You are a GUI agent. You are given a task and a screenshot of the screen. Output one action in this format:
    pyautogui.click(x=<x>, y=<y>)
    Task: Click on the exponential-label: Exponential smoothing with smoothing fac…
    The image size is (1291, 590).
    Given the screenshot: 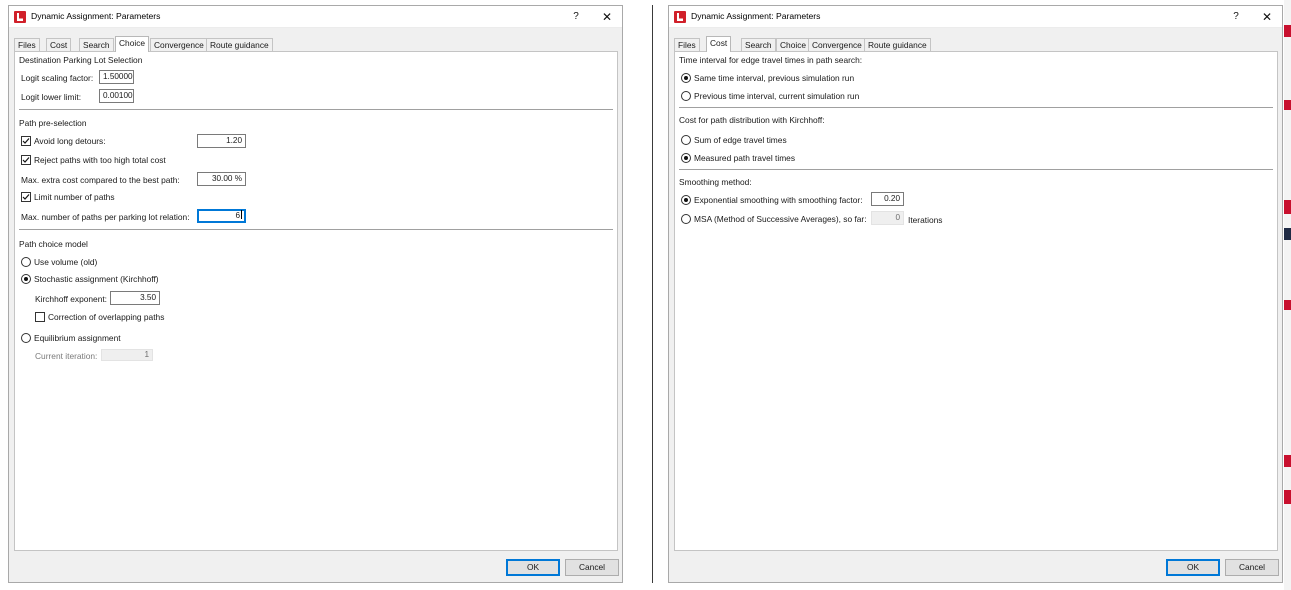 What is the action you would take?
    pyautogui.click(x=778, y=200)
    